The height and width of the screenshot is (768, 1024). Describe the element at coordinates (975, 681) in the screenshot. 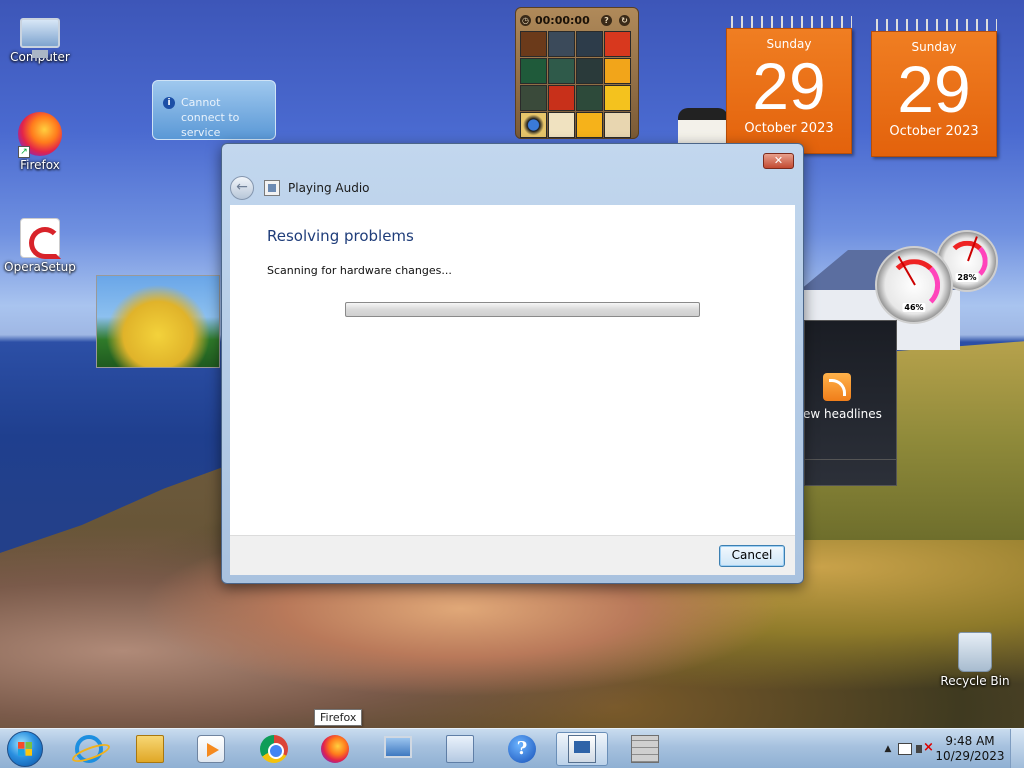

I see `desktop-icon-label: Recycle Bin` at that location.